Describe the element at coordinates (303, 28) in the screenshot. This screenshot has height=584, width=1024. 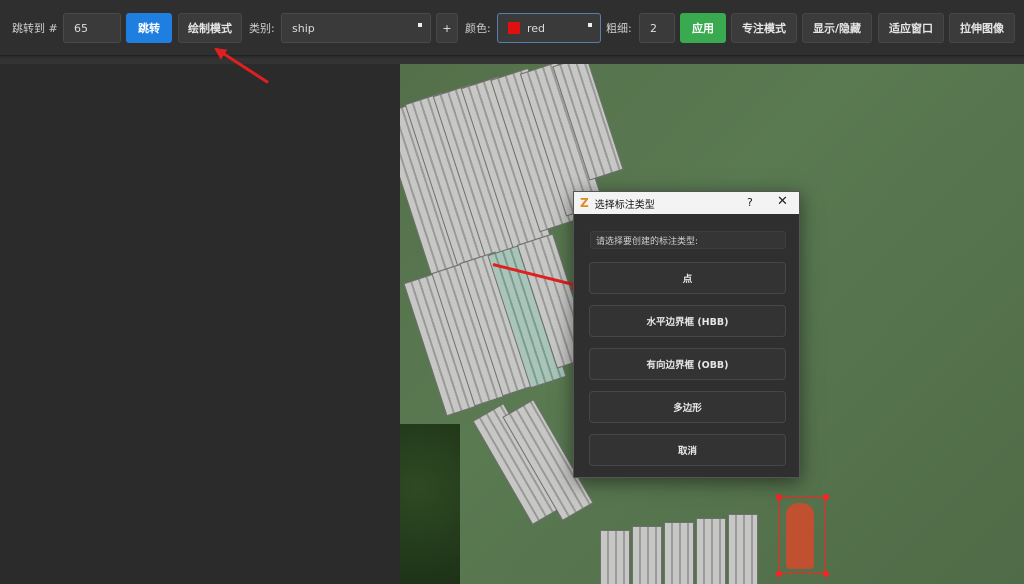
I see `category-value: ship` at that location.